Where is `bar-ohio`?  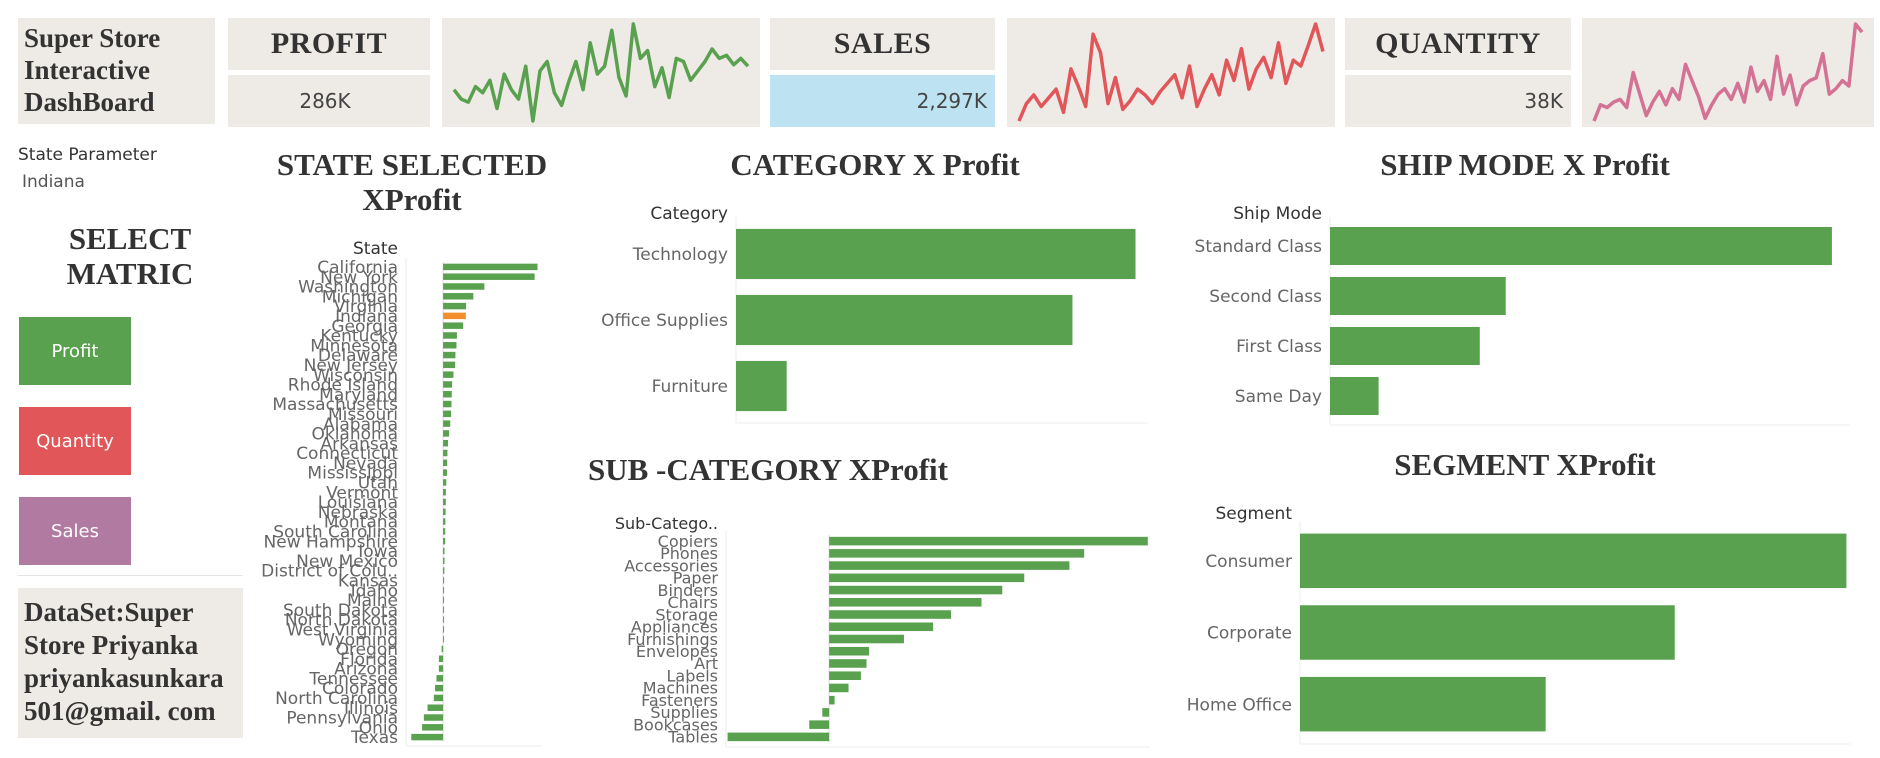 bar-ohio is located at coordinates (433, 727).